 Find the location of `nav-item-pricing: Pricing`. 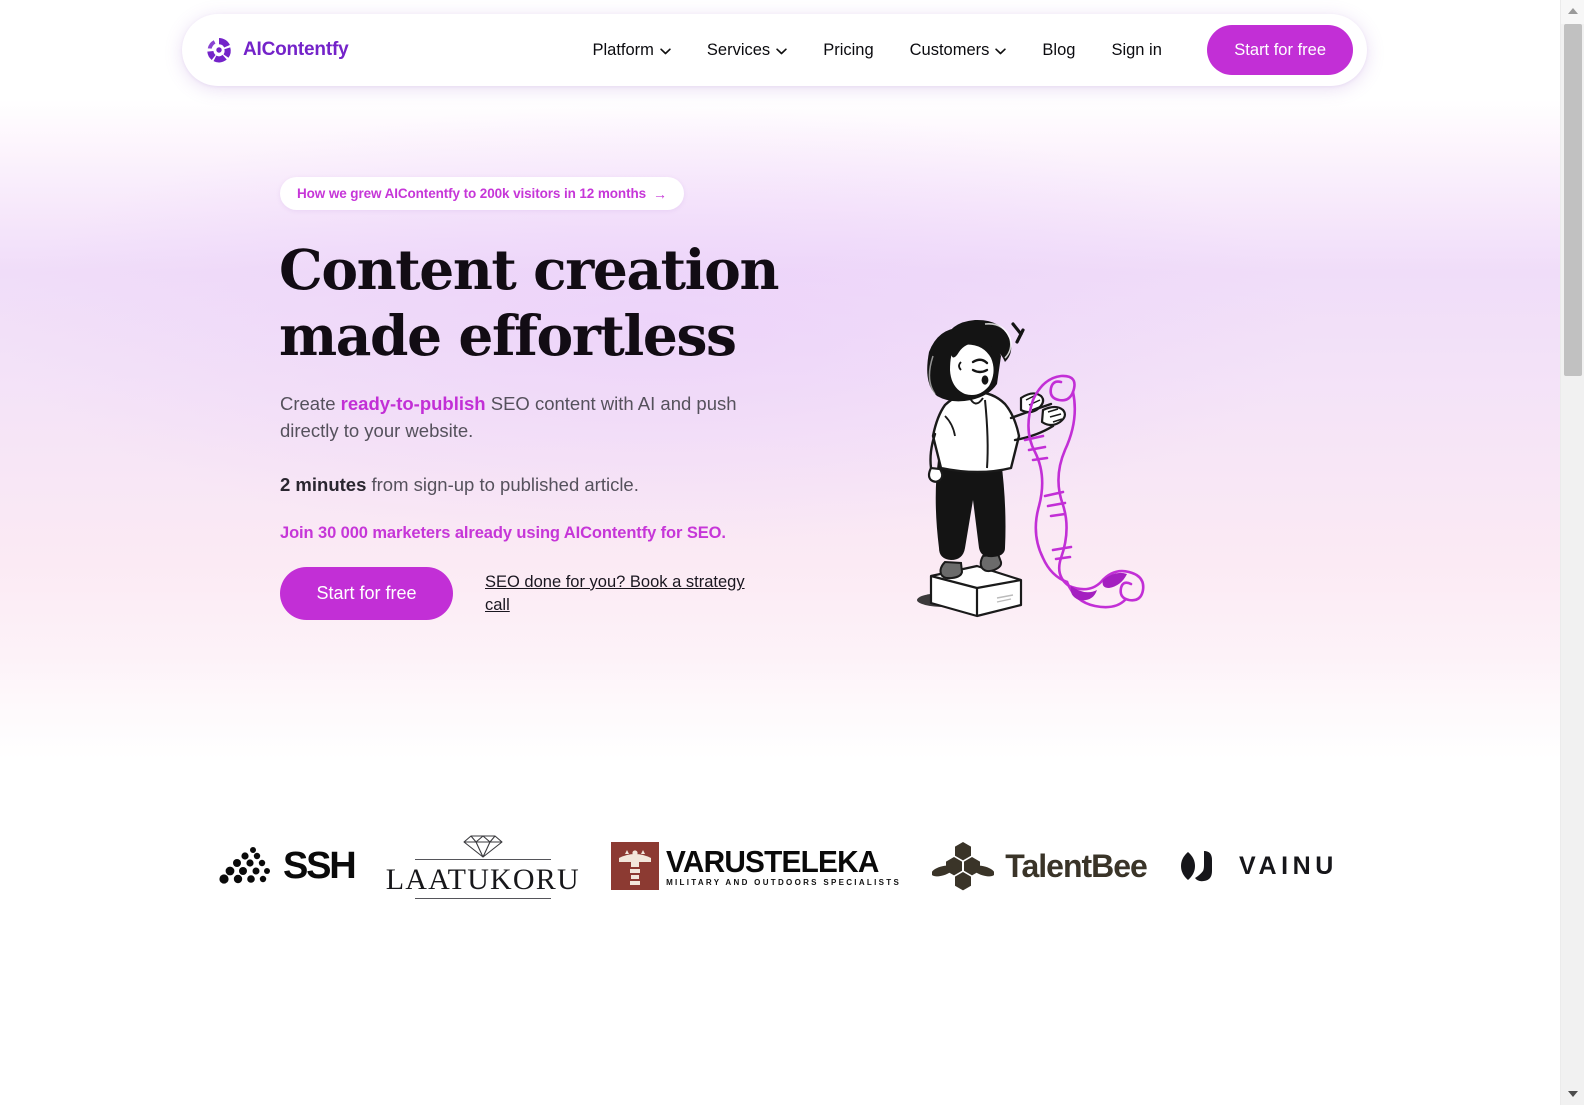

nav-item-pricing: Pricing is located at coordinates (848, 50).